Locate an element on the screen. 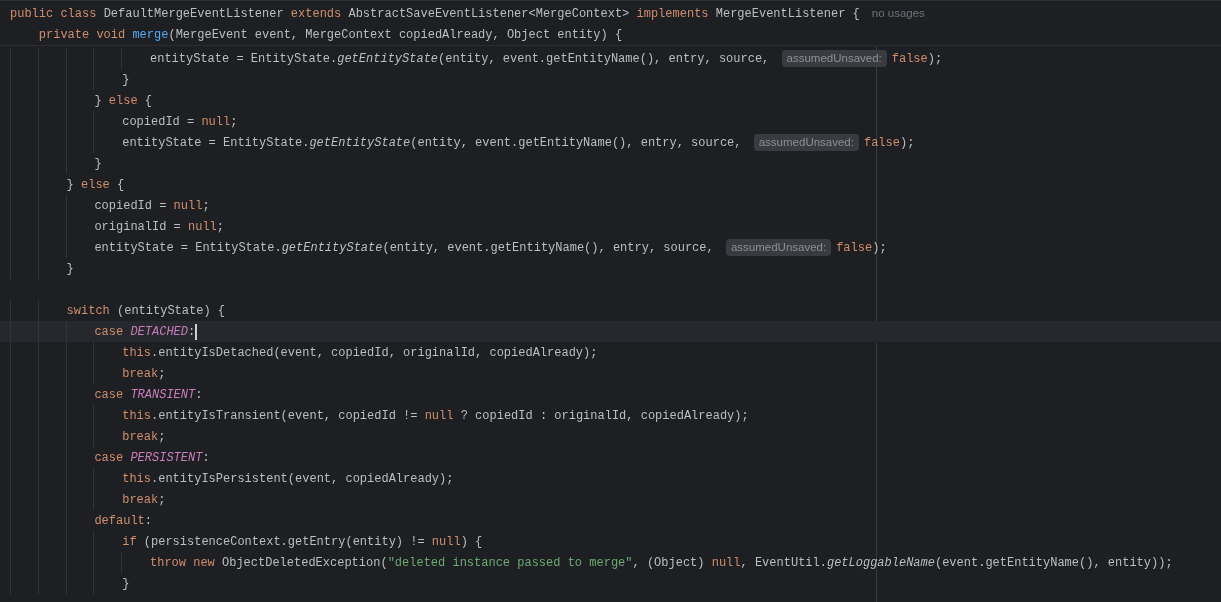  code-text: throw new ObjectDeletedException("deleted instance passed to merge", (Object) null, EventUtil.getLoggableName(event.getEntityName(), entity)); is located at coordinates (661, 563).